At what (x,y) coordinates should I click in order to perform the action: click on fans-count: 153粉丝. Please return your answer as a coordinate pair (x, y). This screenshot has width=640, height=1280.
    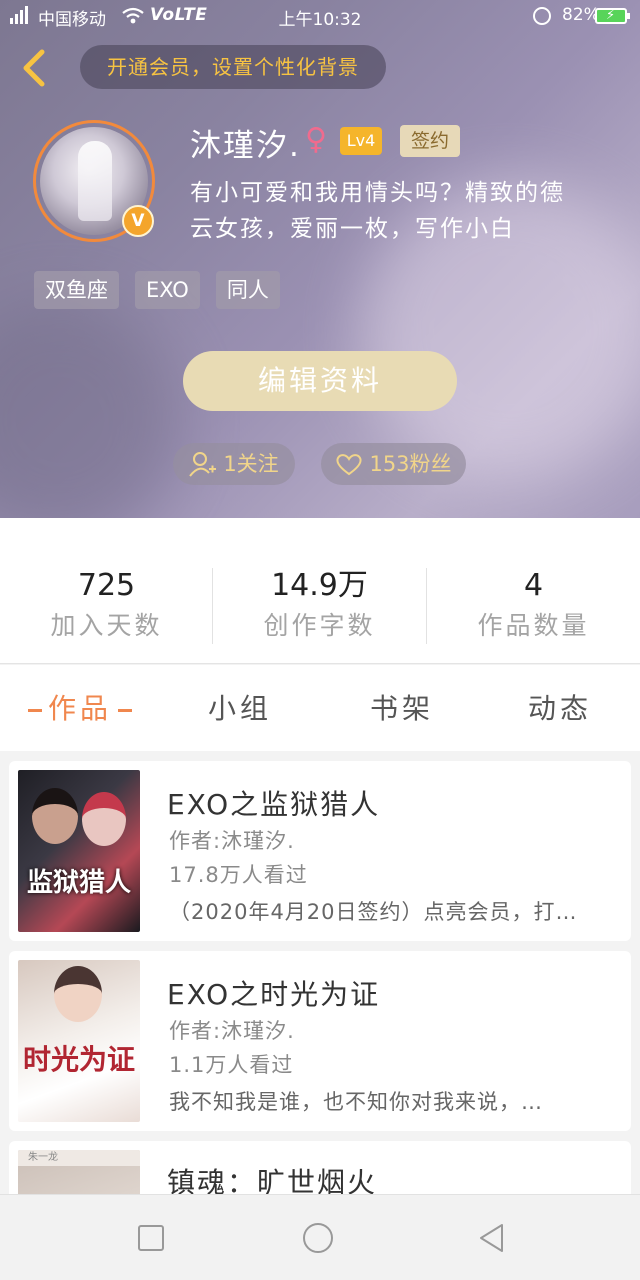
    Looking at the image, I should click on (410, 464).